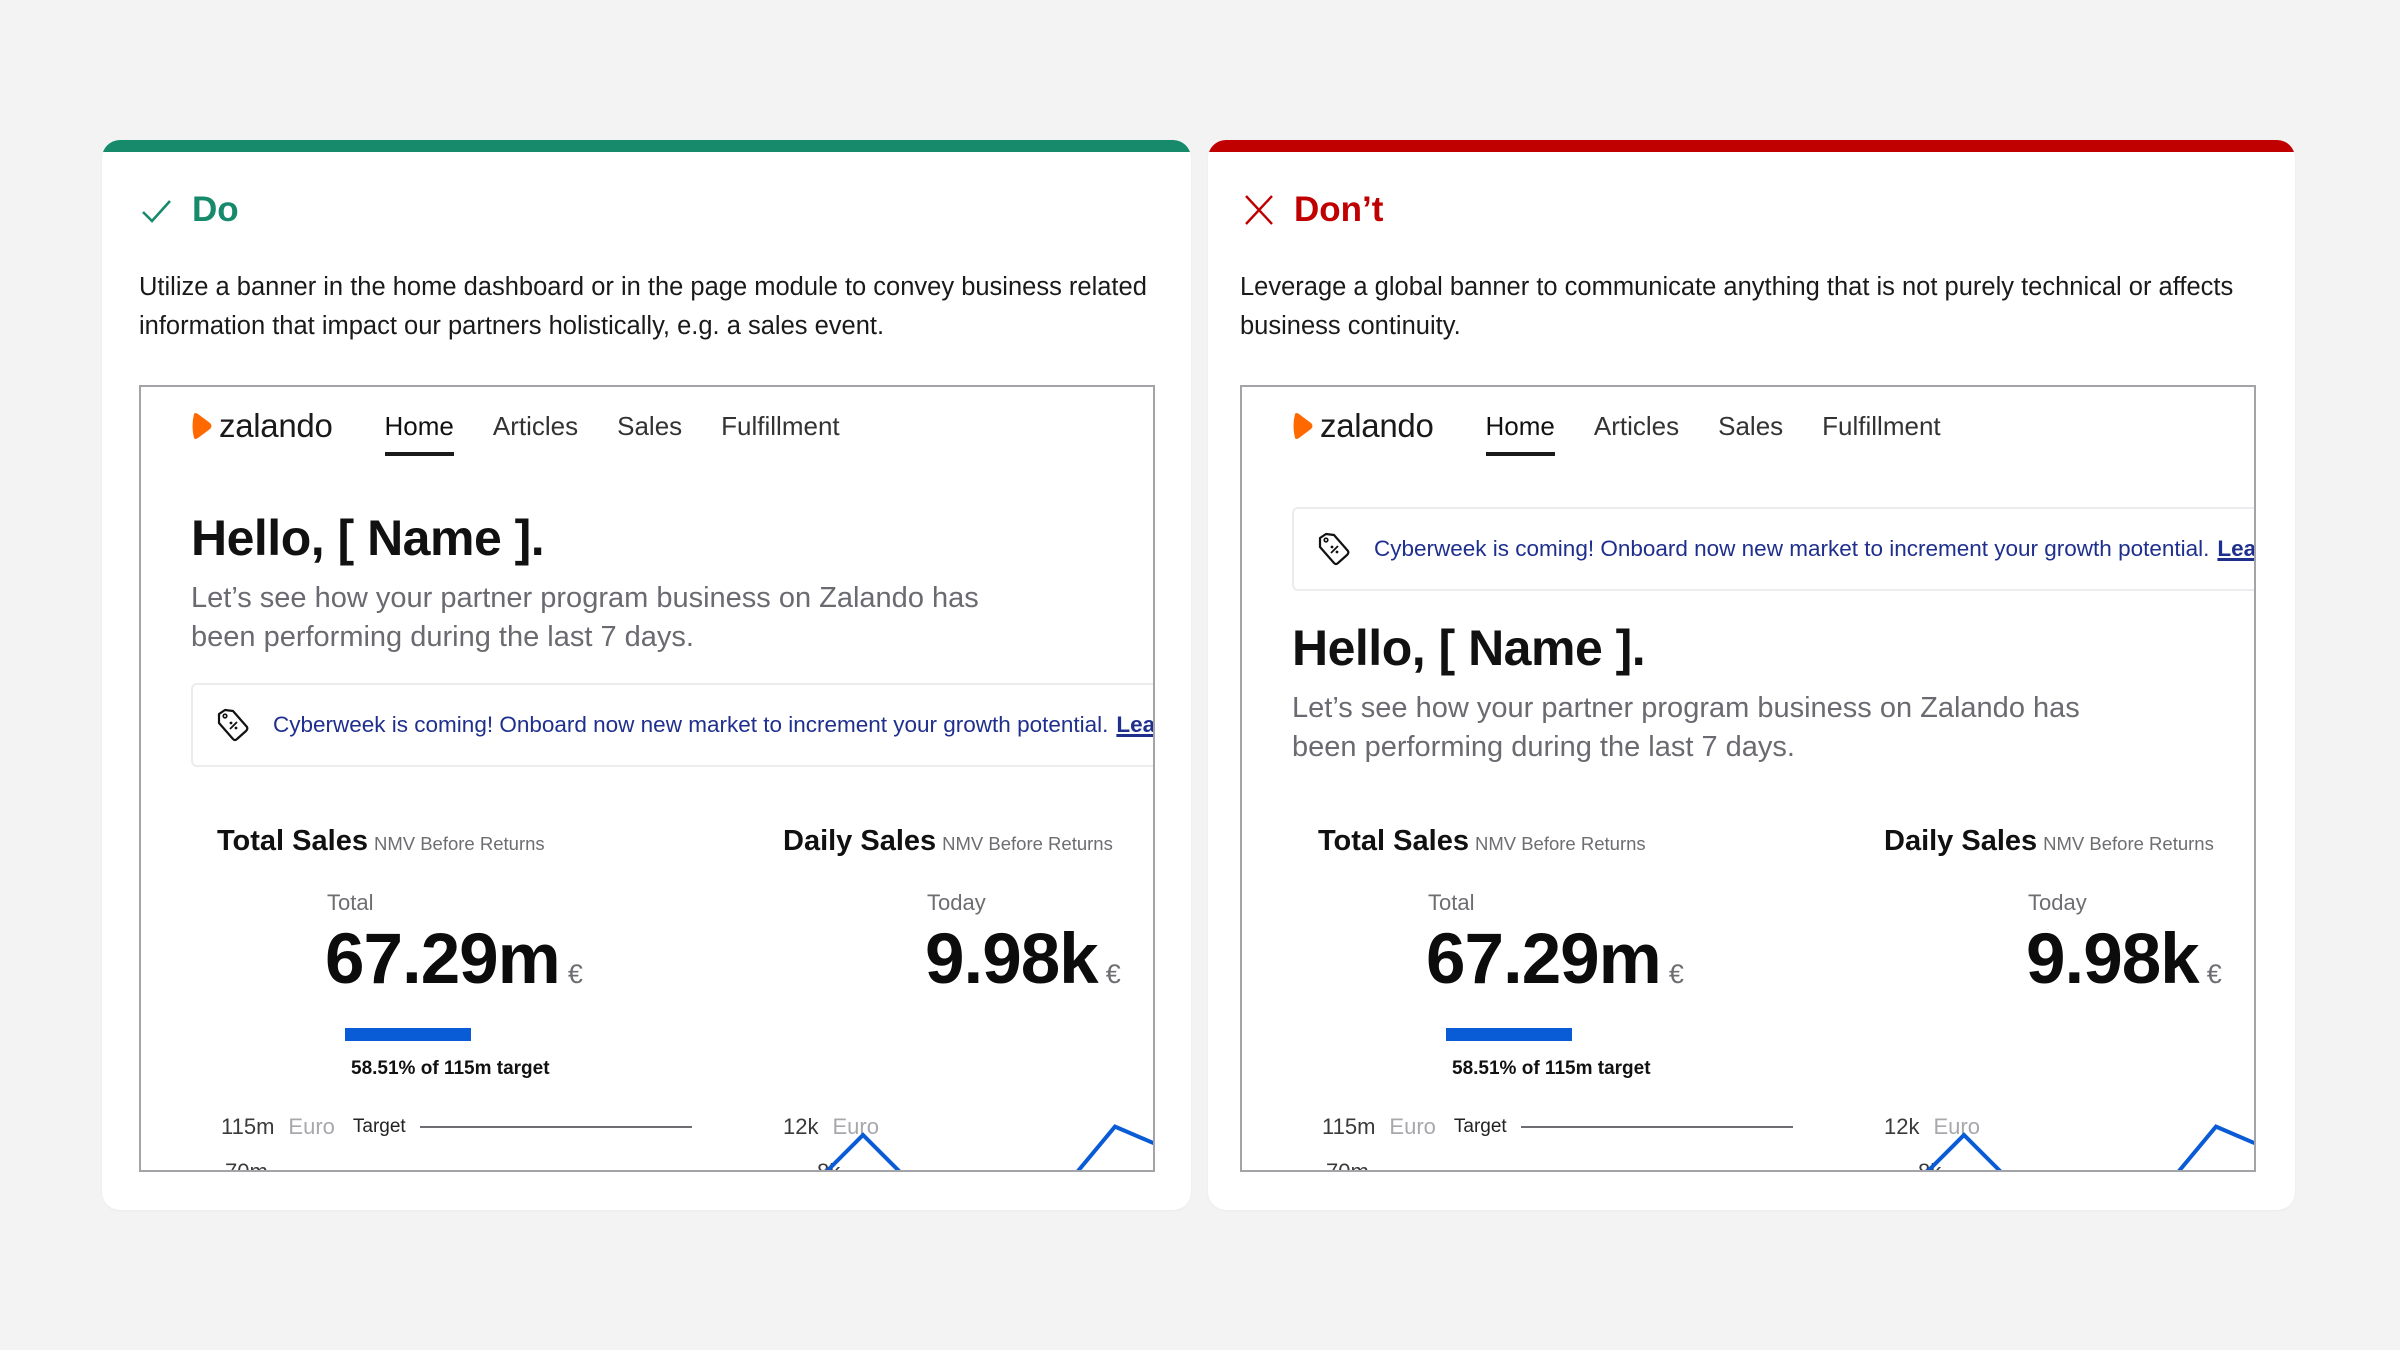 This screenshot has width=2400, height=1350. What do you see at coordinates (646, 146) in the screenshot?
I see `do-accent-bar` at bounding box center [646, 146].